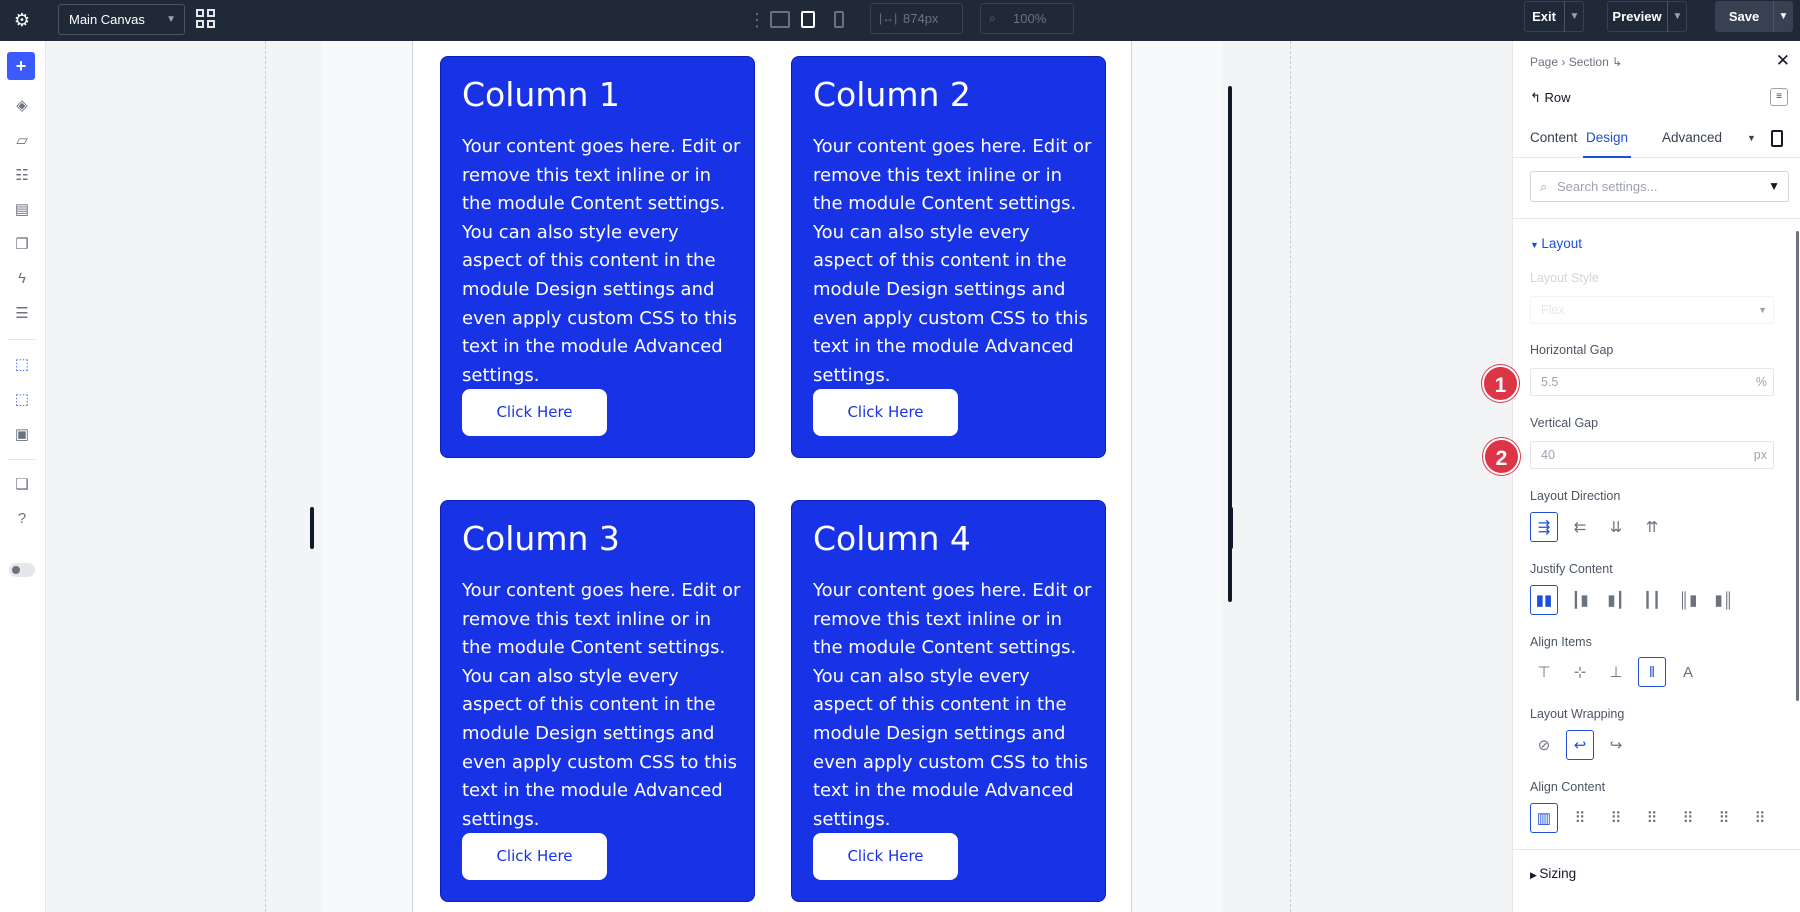  Describe the element at coordinates (1616, 672) in the screenshot. I see `align-end-icon: ⊥` at that location.